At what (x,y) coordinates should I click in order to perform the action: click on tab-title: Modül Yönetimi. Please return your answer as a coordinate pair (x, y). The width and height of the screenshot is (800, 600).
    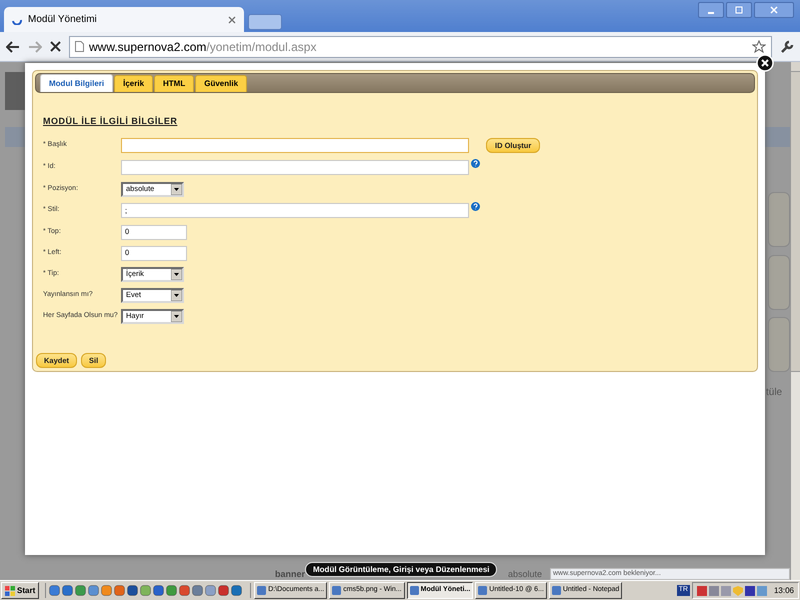
    Looking at the image, I should click on (63, 20).